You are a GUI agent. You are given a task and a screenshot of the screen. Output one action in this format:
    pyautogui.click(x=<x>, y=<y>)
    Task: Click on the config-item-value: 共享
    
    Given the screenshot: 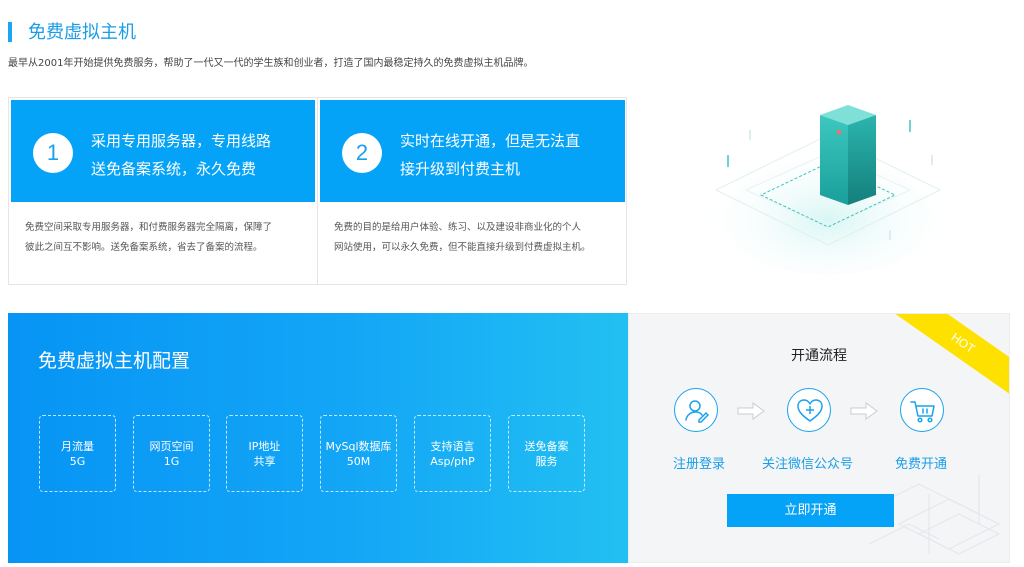 What is the action you would take?
    pyautogui.click(x=264, y=461)
    